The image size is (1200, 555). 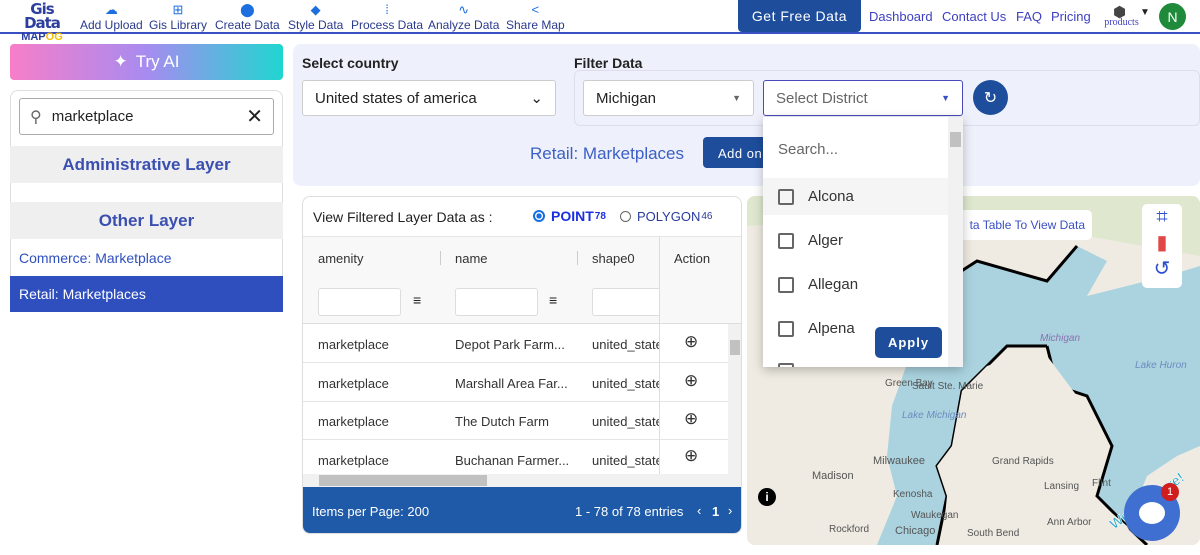 What do you see at coordinates (1127, 15) in the screenshot?
I see `products-menu: ⬢ products ▼` at bounding box center [1127, 15].